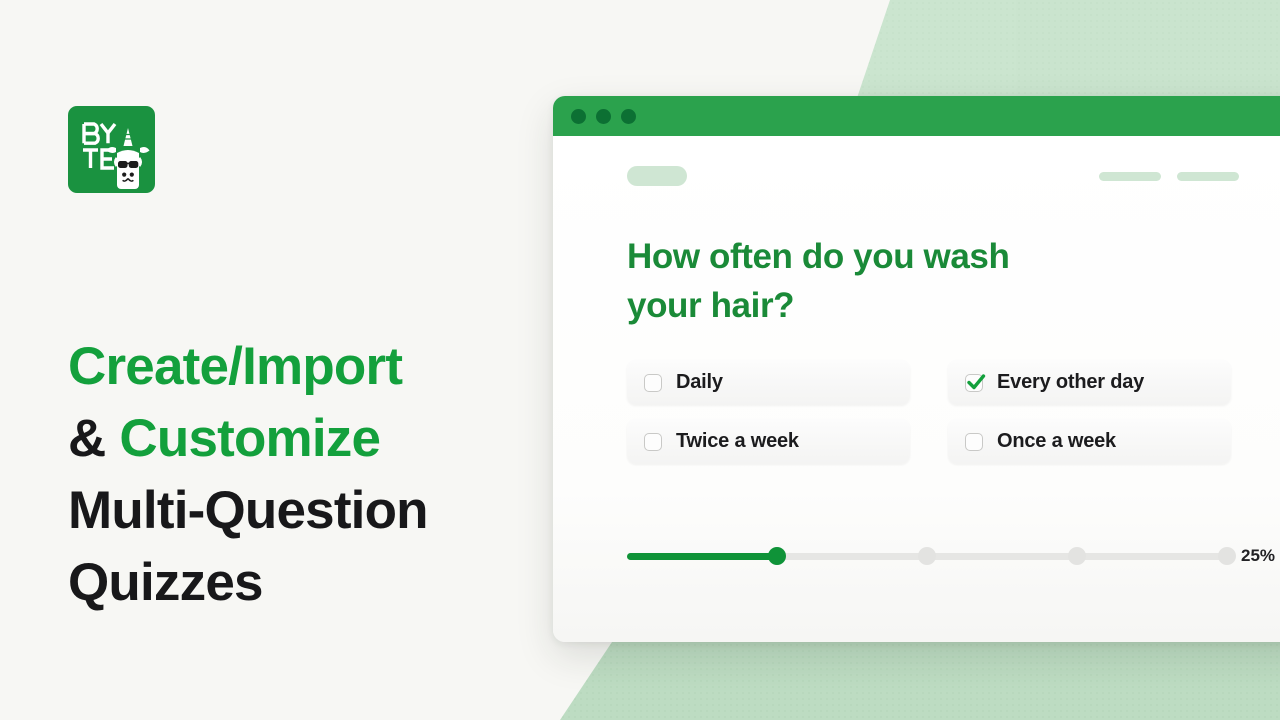 The image size is (1280, 720). I want to click on close-dot-icon, so click(578, 116).